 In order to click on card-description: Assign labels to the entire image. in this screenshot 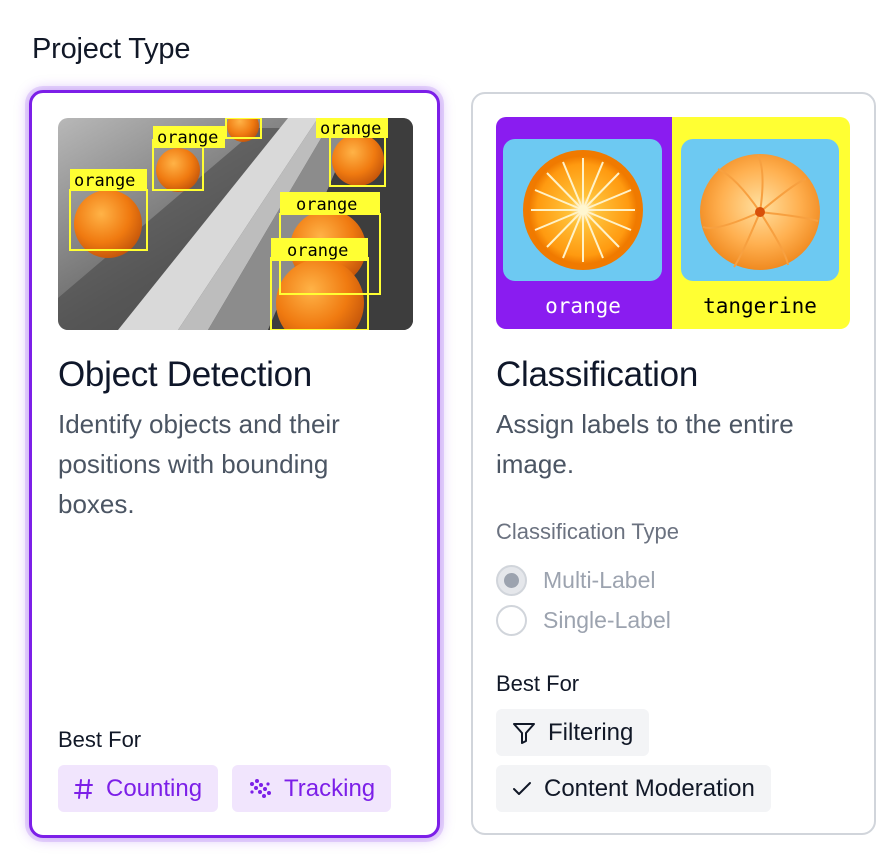, I will do `click(645, 444)`.